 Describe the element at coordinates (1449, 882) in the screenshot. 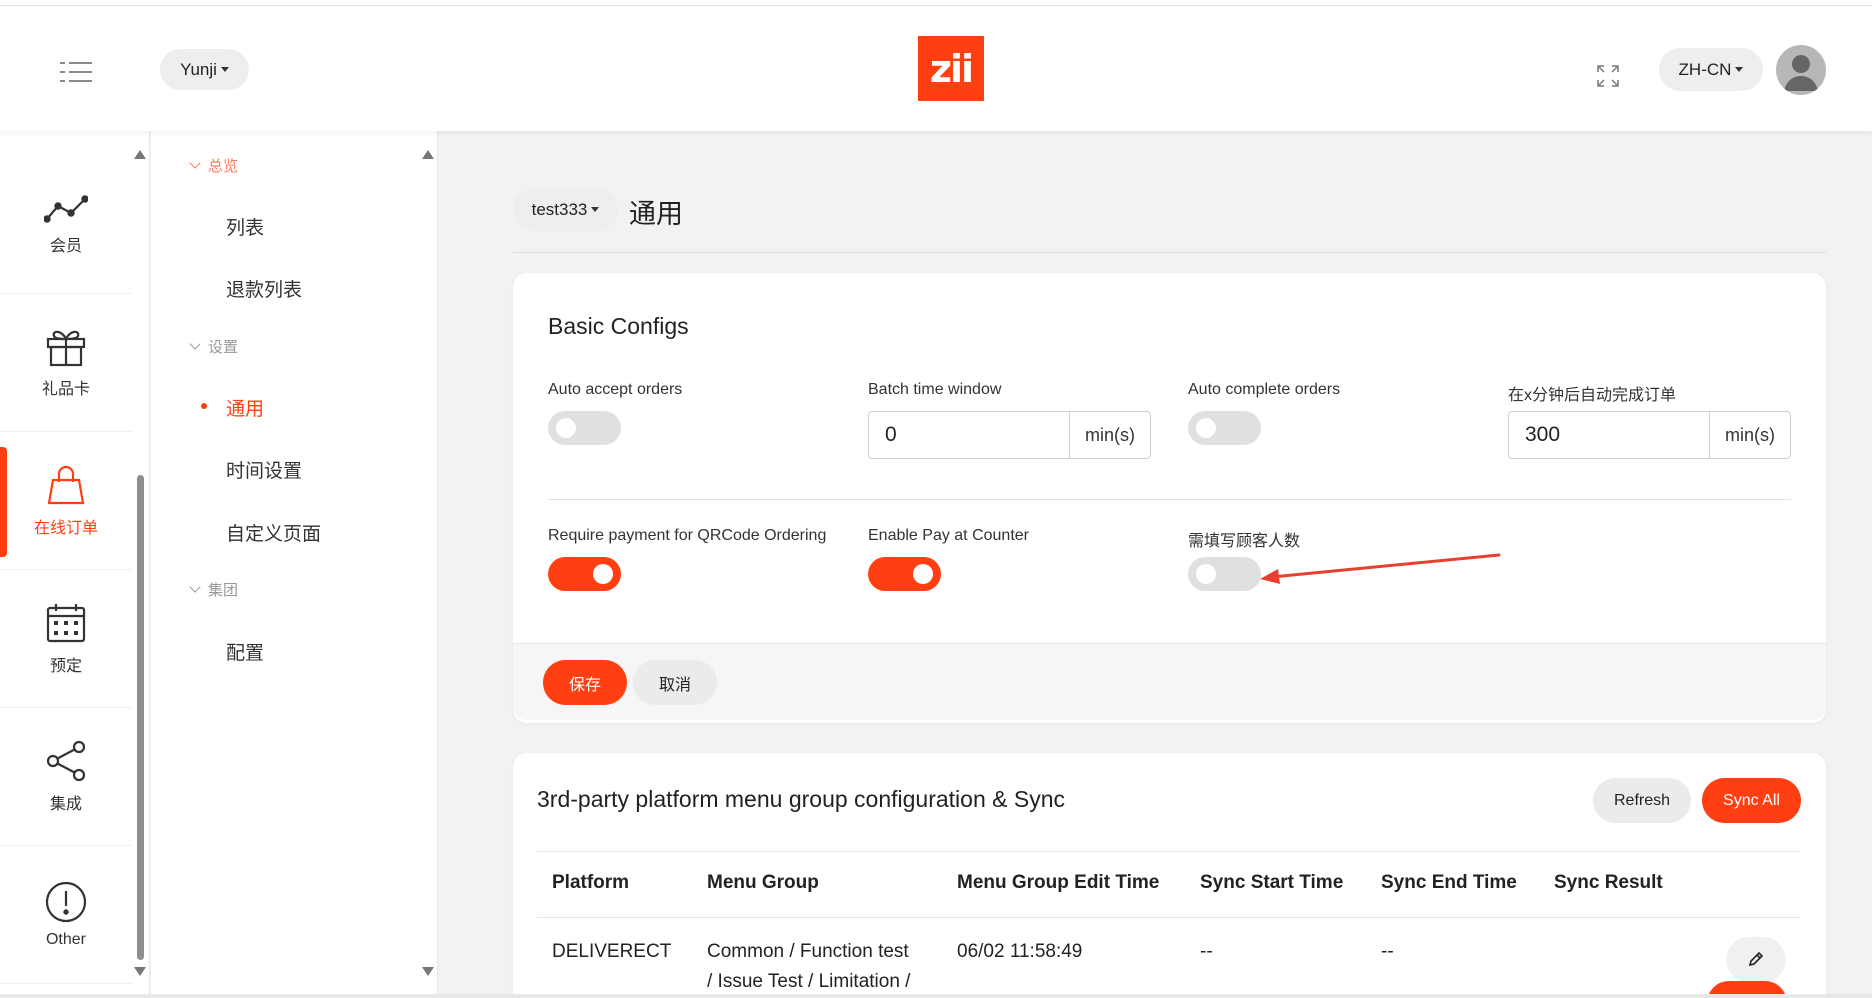

I see `column-header-sync-end: Sync End Time` at that location.